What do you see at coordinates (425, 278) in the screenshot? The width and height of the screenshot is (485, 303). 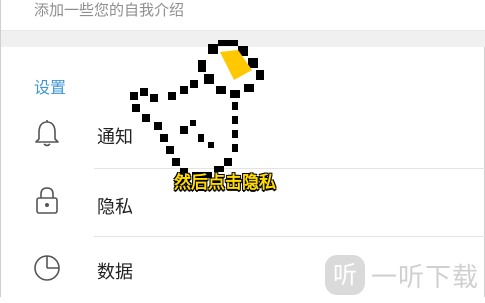 I see `watermark-text: 一听下载` at bounding box center [425, 278].